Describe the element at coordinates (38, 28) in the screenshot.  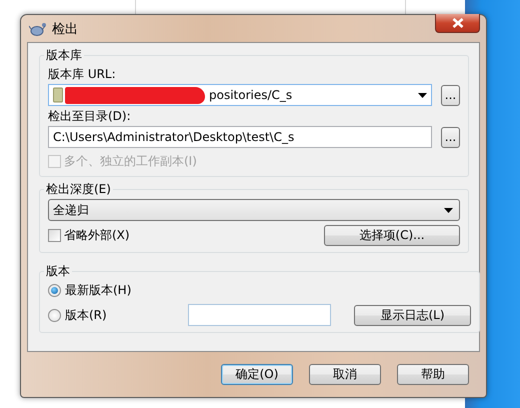
I see `satellite-icon` at that location.